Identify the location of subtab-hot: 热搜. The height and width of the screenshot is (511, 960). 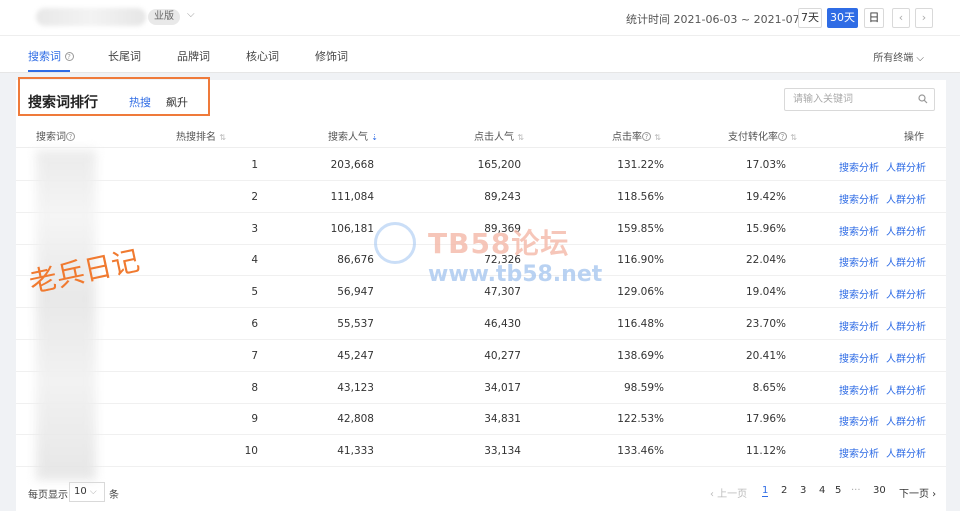
(140, 102).